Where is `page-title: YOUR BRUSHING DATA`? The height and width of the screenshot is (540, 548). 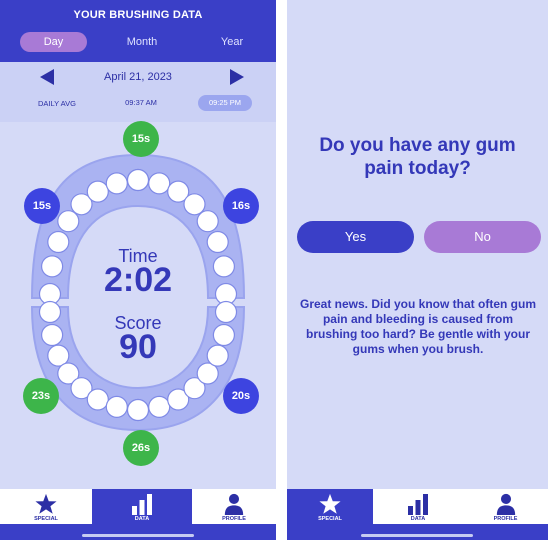 page-title: YOUR BRUSHING DATA is located at coordinates (138, 15).